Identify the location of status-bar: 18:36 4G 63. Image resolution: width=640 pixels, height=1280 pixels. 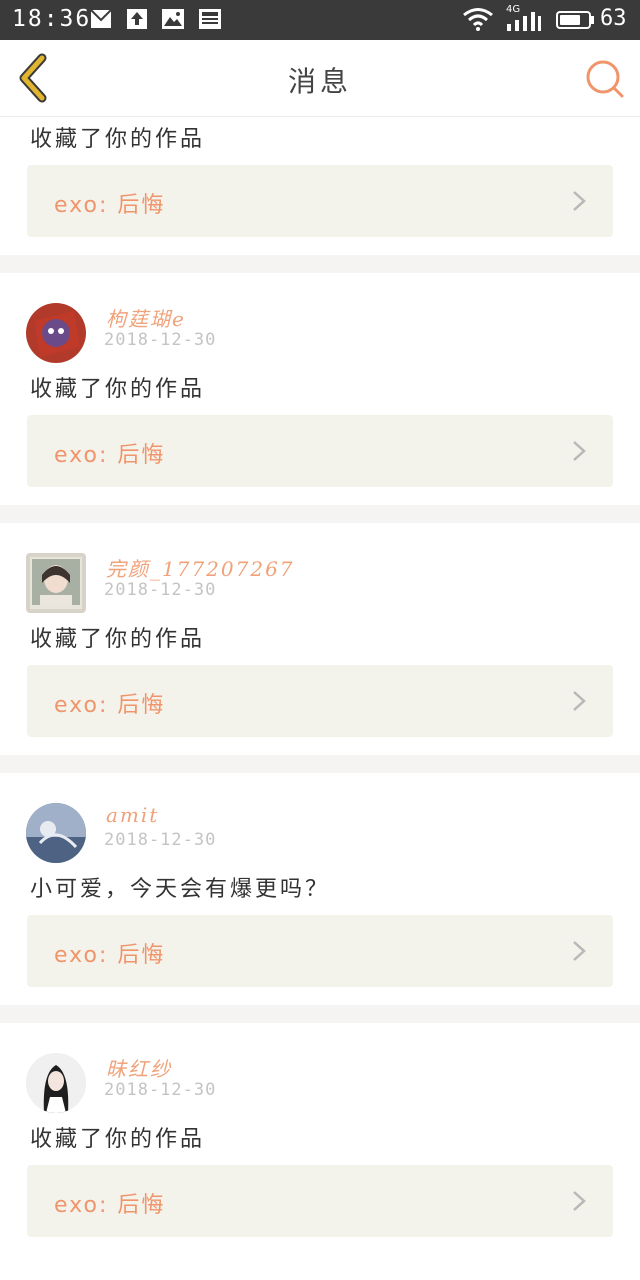
(320, 20).